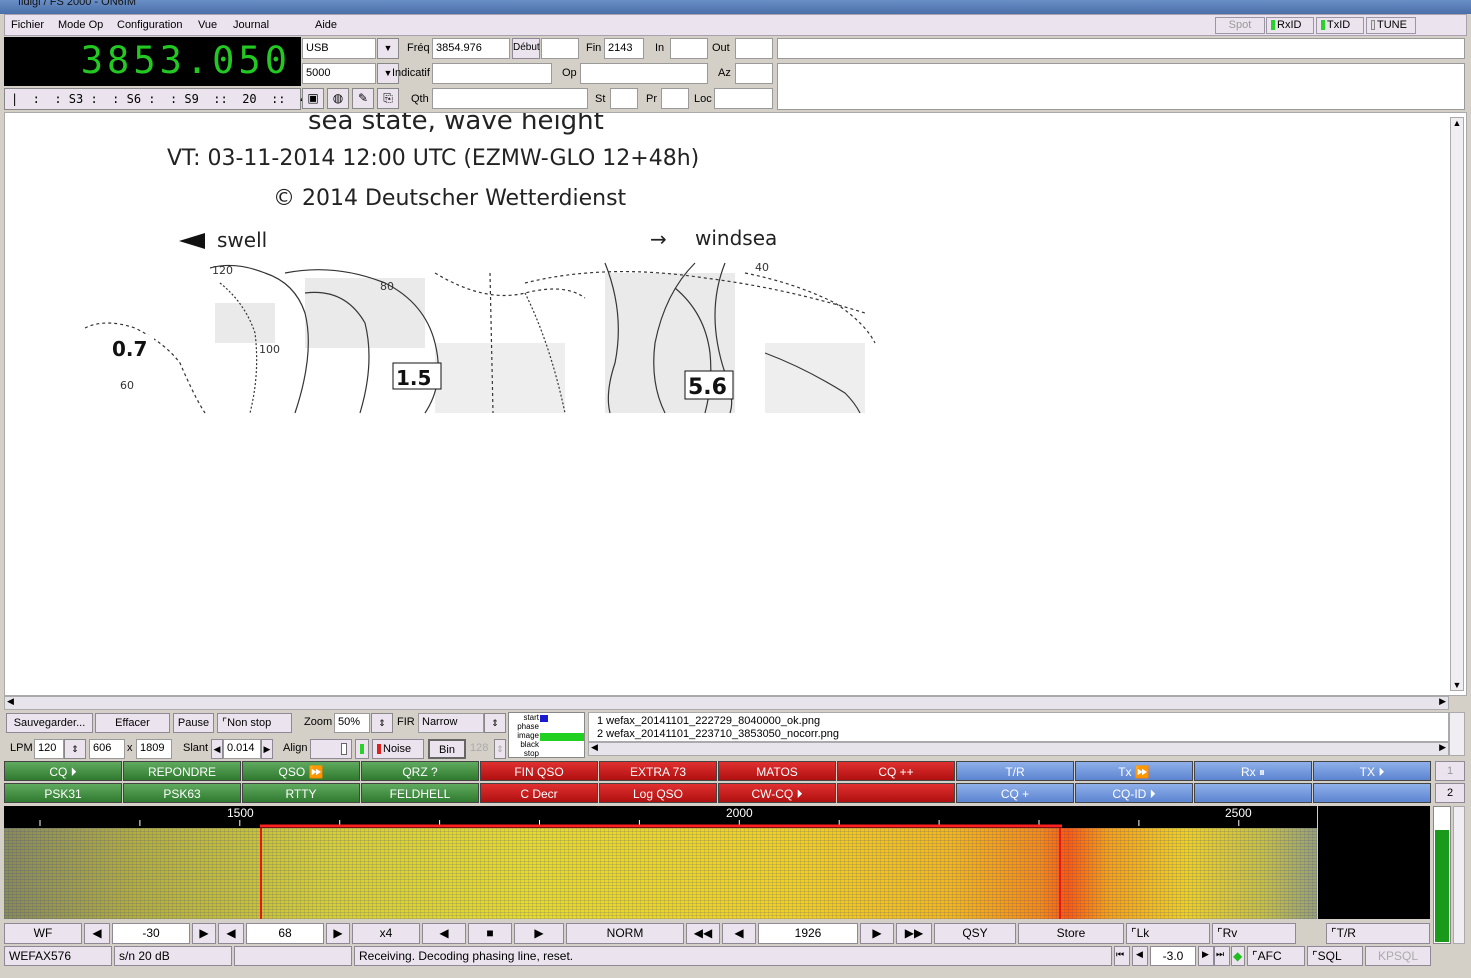 This screenshot has width=1471, height=978. I want to click on qsy-button: QSY, so click(975, 933).